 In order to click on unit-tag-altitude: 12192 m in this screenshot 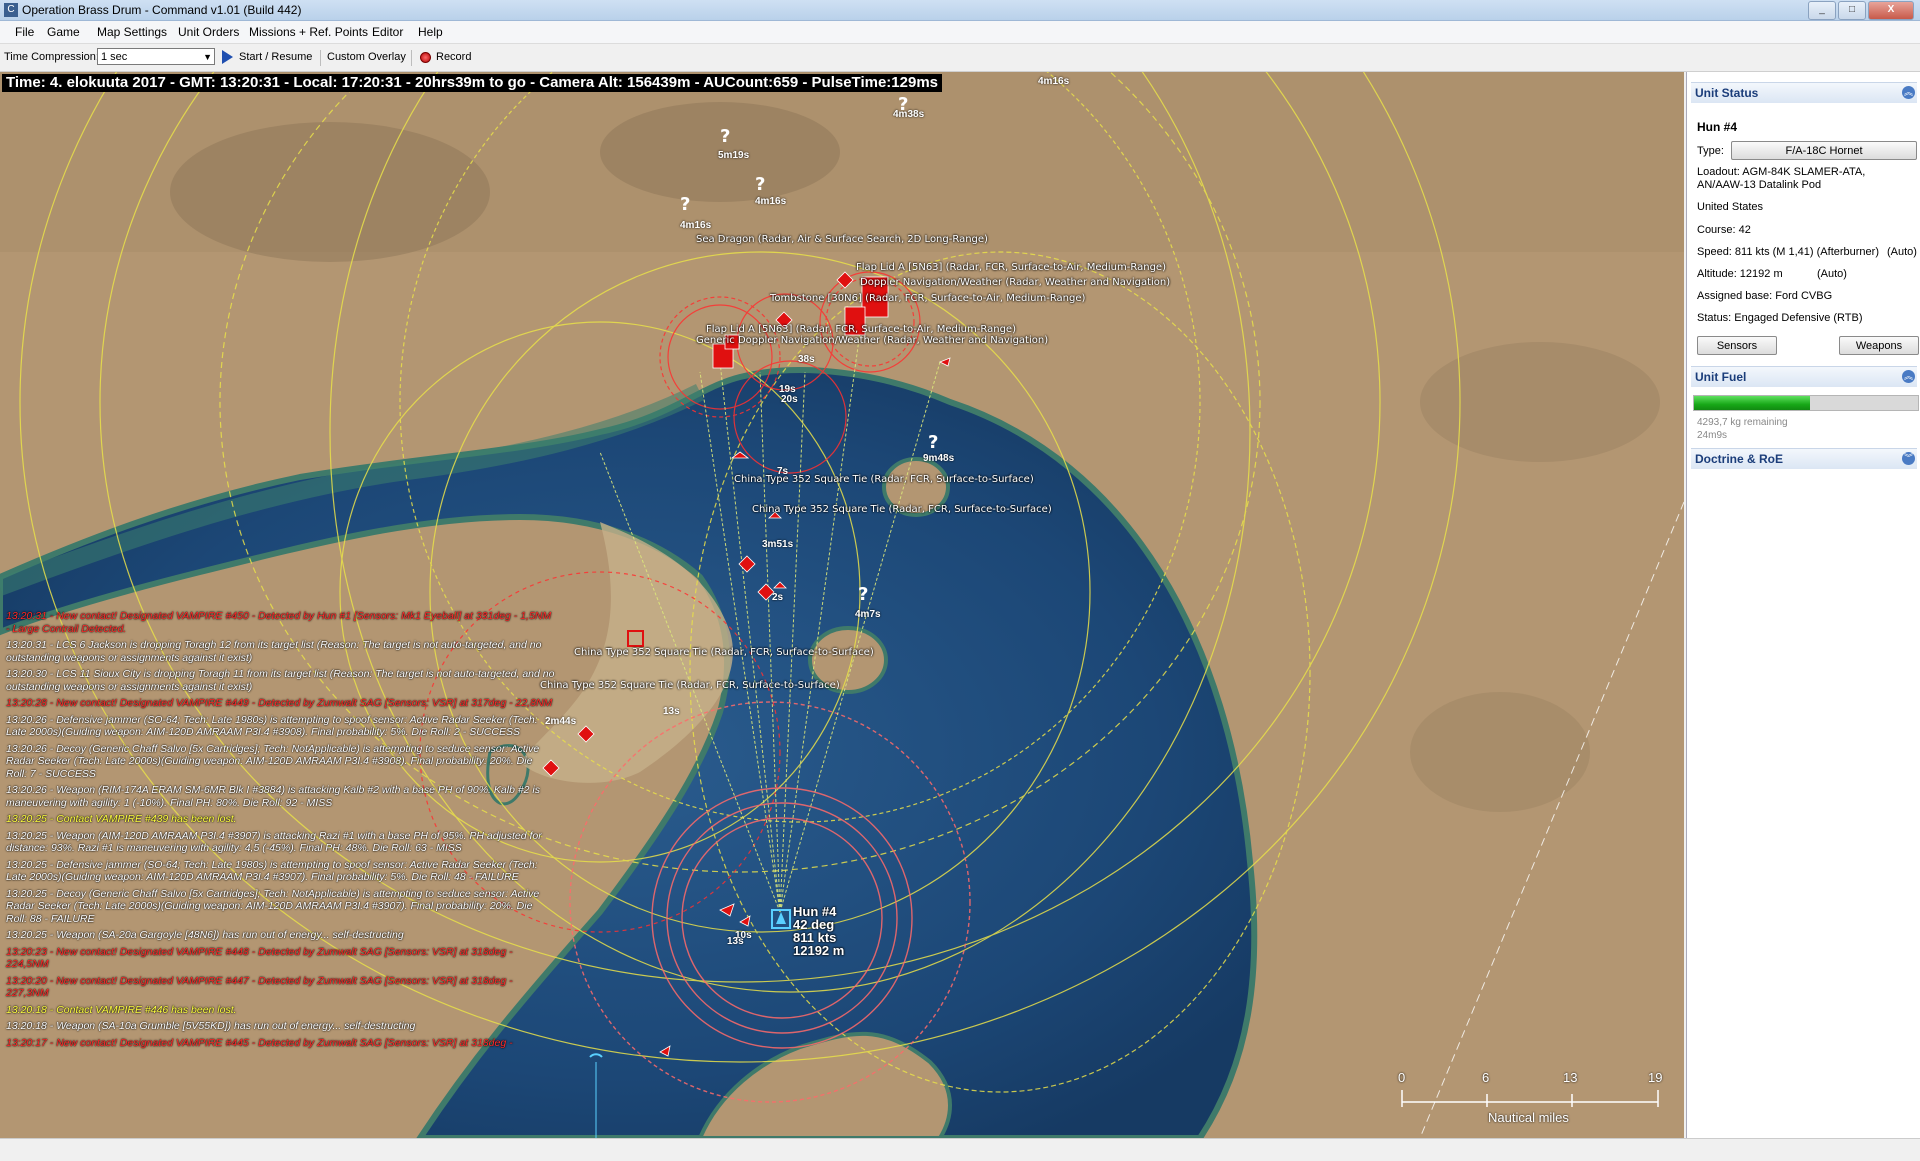, I will do `click(819, 950)`.